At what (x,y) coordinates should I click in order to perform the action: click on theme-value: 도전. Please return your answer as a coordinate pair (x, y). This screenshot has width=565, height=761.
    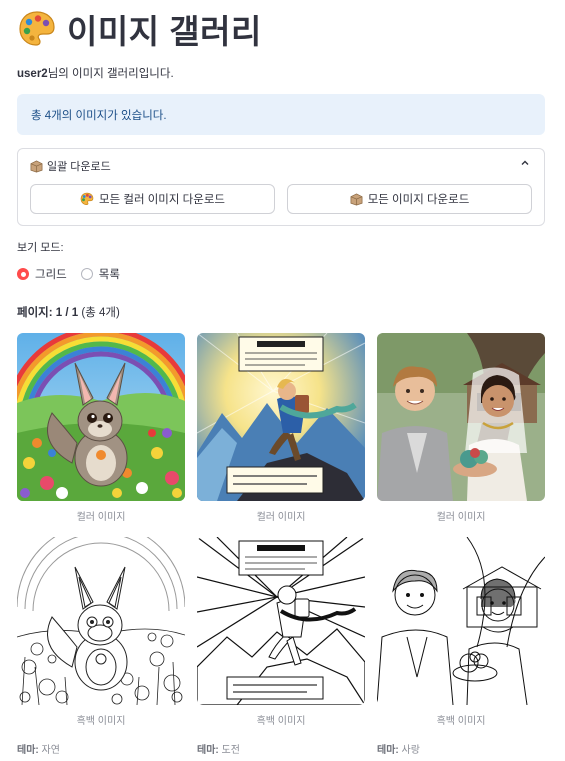
    Looking at the image, I should click on (230, 750).